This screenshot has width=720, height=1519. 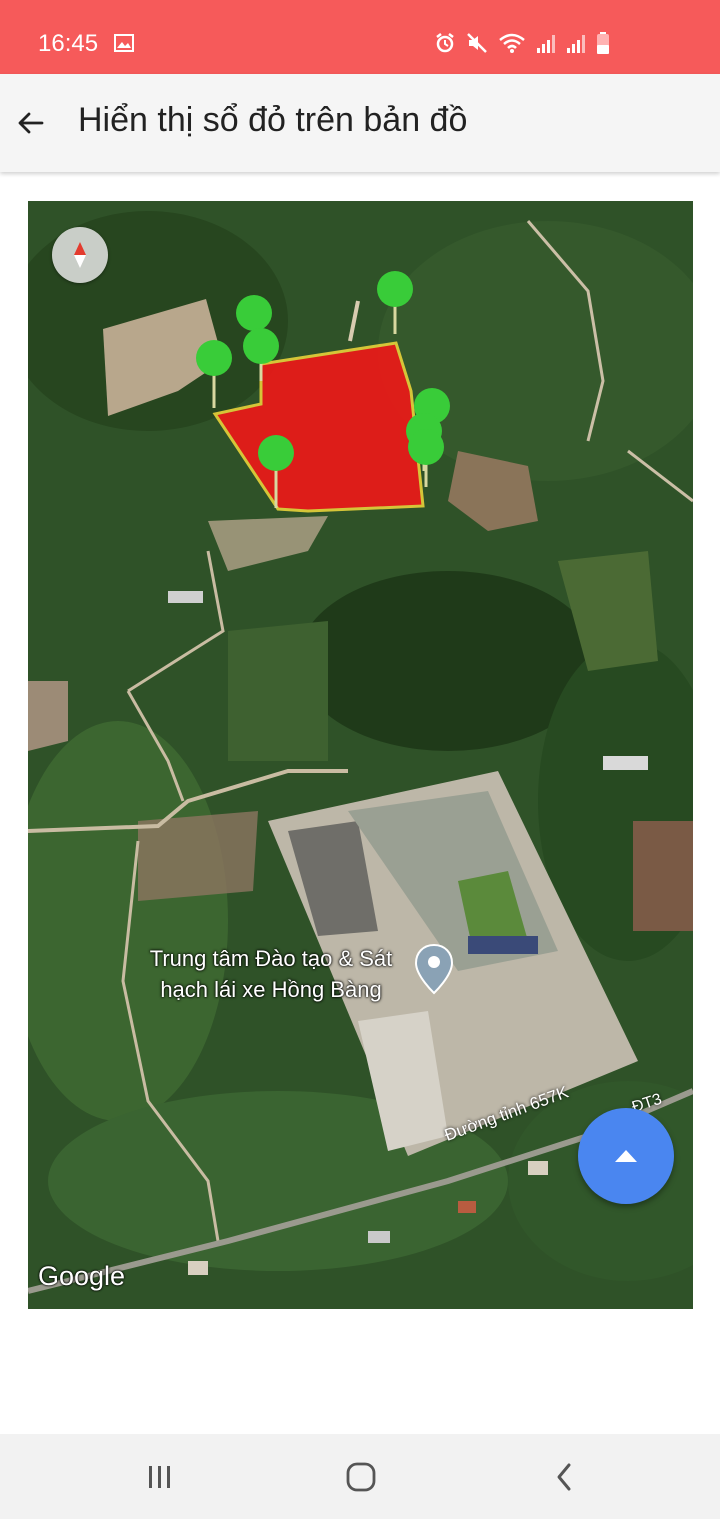 I want to click on back-button, so click(x=31, y=123).